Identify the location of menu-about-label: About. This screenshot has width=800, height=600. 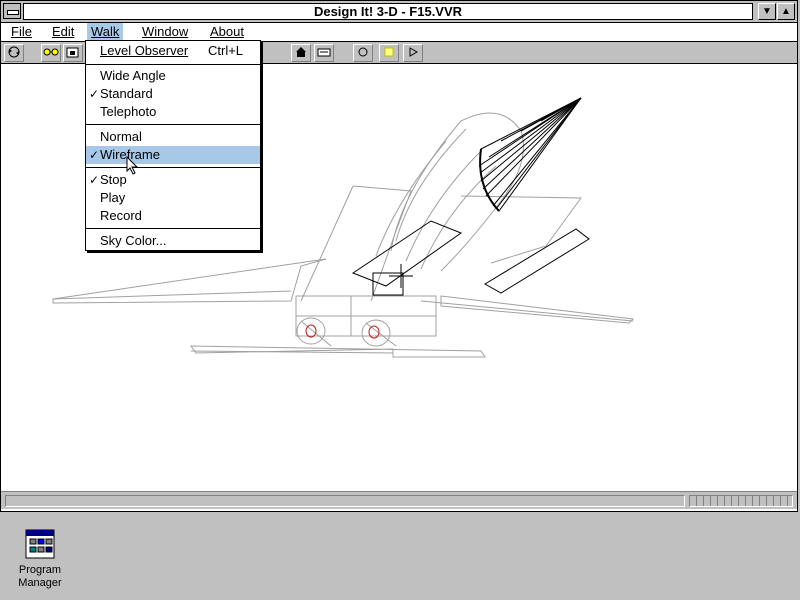
(227, 31).